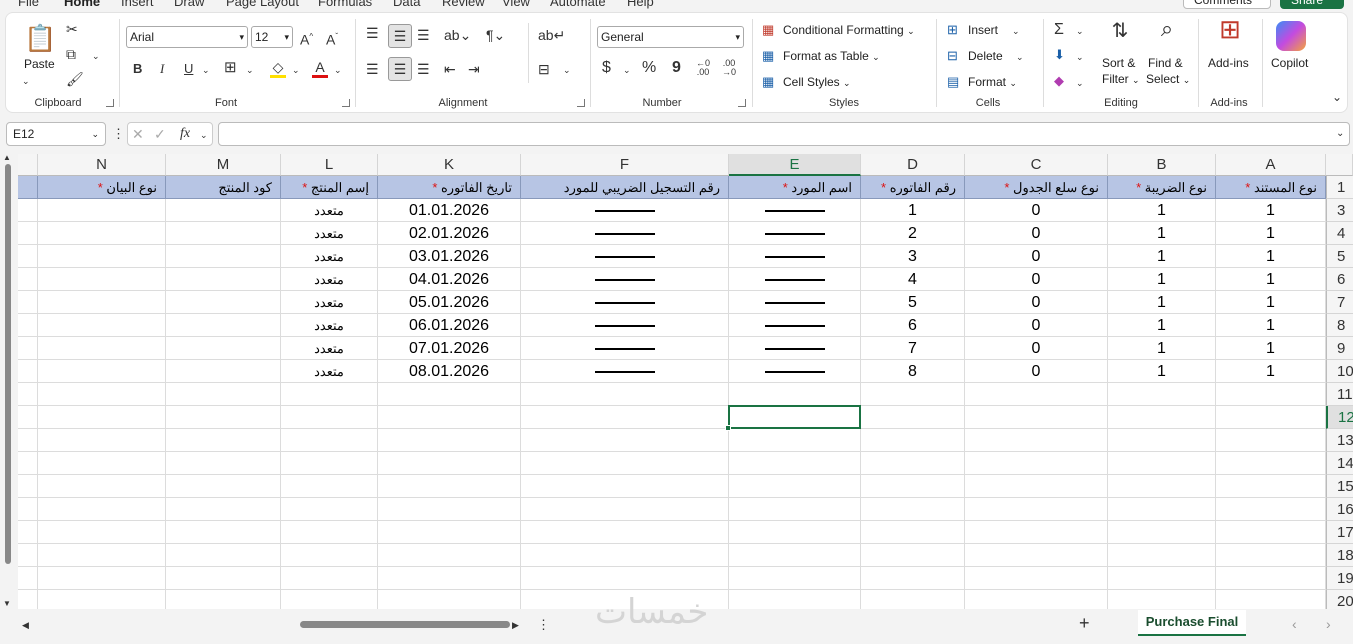 The image size is (1353, 644). What do you see at coordinates (138, 134) in the screenshot?
I see `cancel-icon: ✕` at bounding box center [138, 134].